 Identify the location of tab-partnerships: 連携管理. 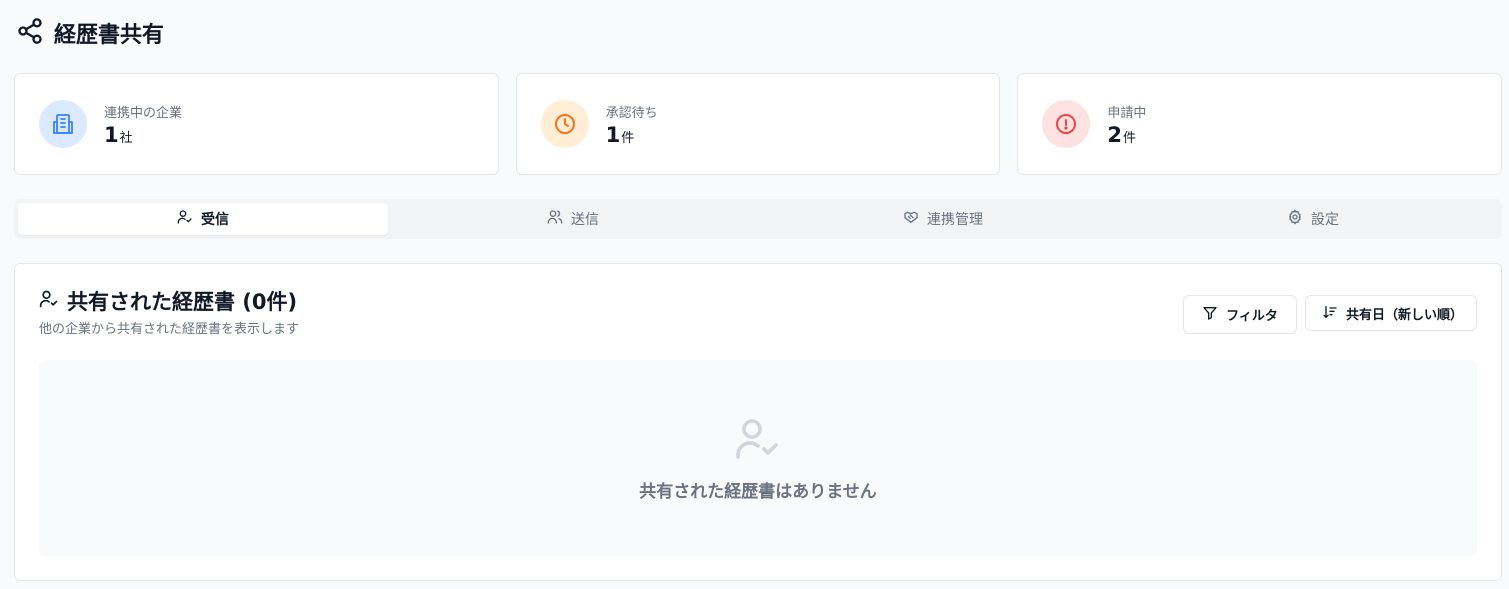
(943, 219).